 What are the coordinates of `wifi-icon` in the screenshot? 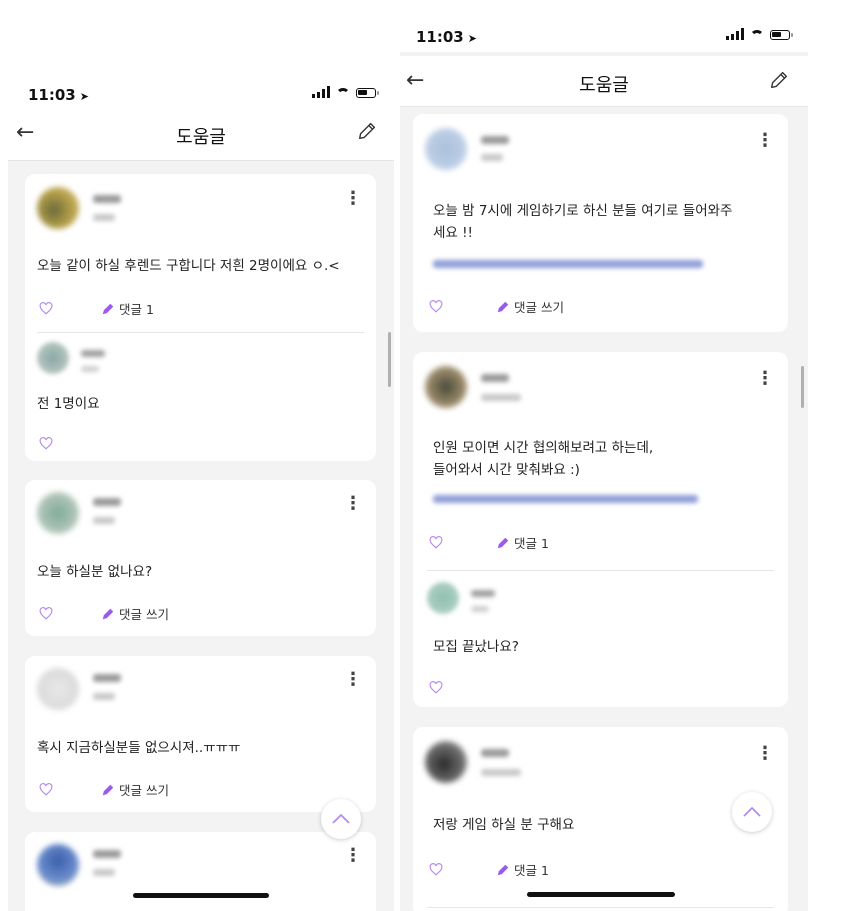 It's located at (343, 93).